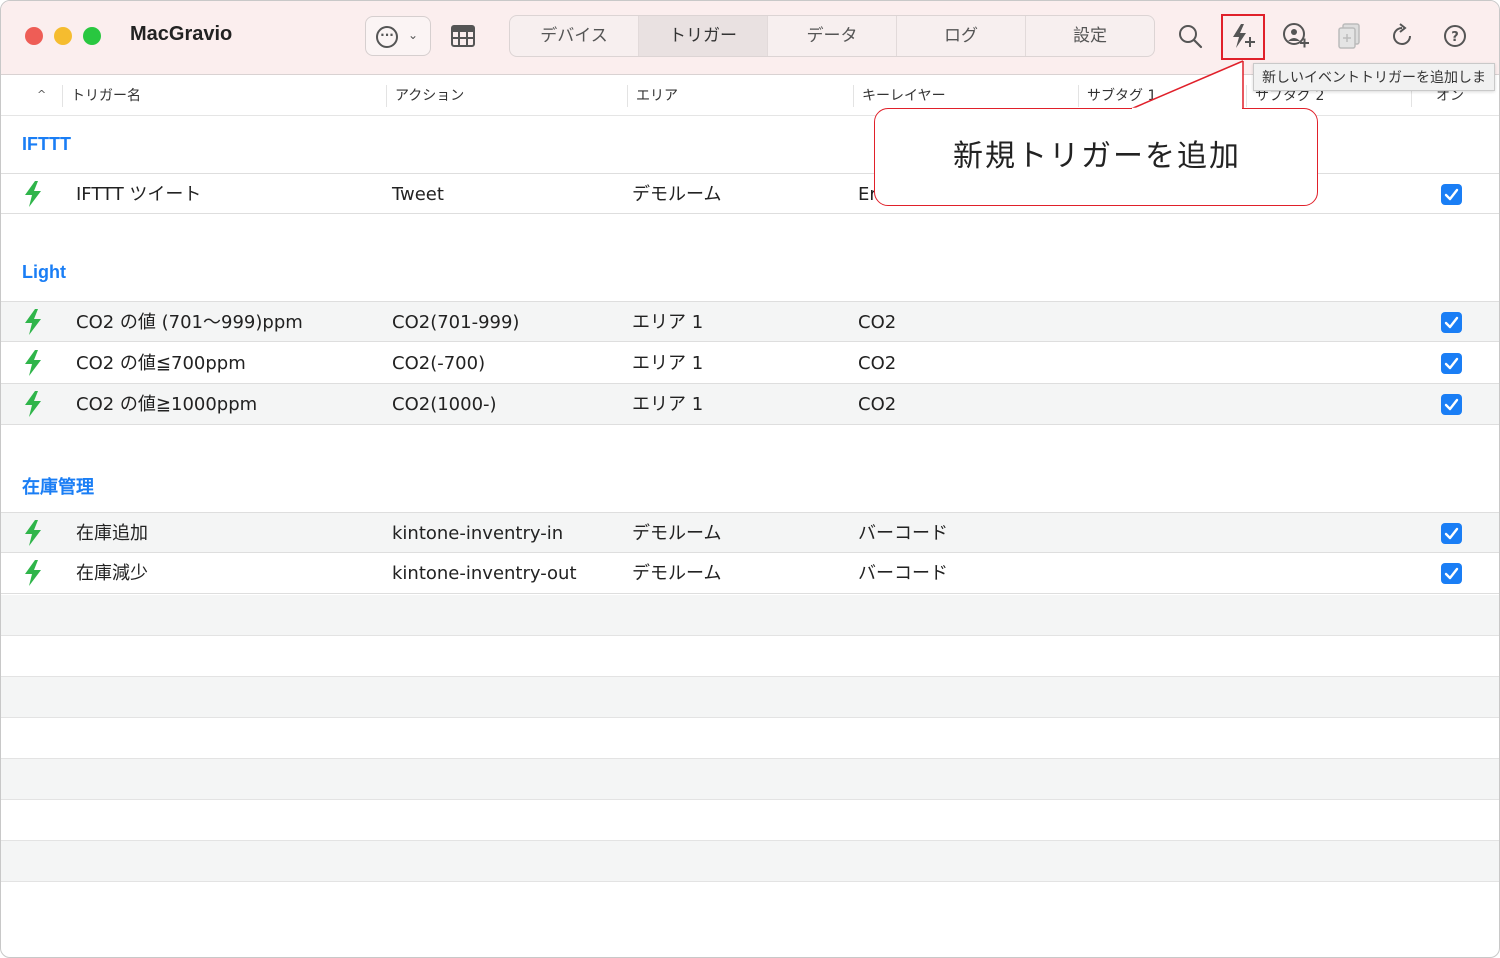 Image resolution: width=1500 pixels, height=958 pixels. What do you see at coordinates (34, 36) in the screenshot?
I see `close-window-button` at bounding box center [34, 36].